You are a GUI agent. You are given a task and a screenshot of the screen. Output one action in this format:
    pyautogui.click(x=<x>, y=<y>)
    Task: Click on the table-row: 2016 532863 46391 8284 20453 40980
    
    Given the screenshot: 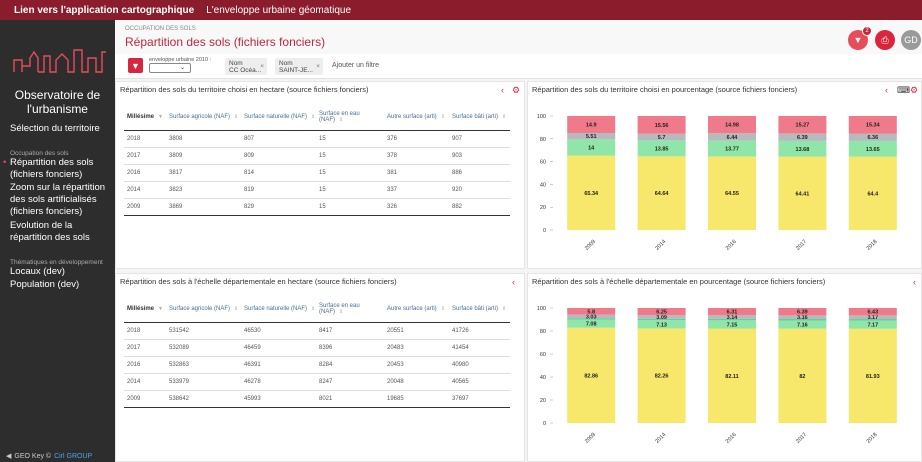 What is the action you would take?
    pyautogui.click(x=317, y=365)
    